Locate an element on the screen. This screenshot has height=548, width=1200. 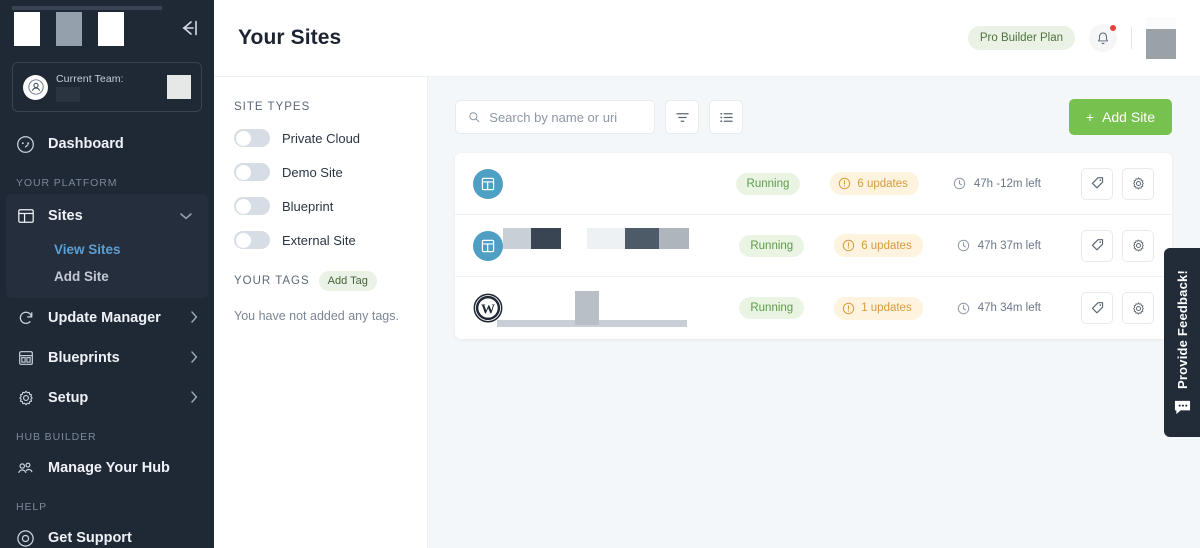
search-input is located at coordinates (565, 117).